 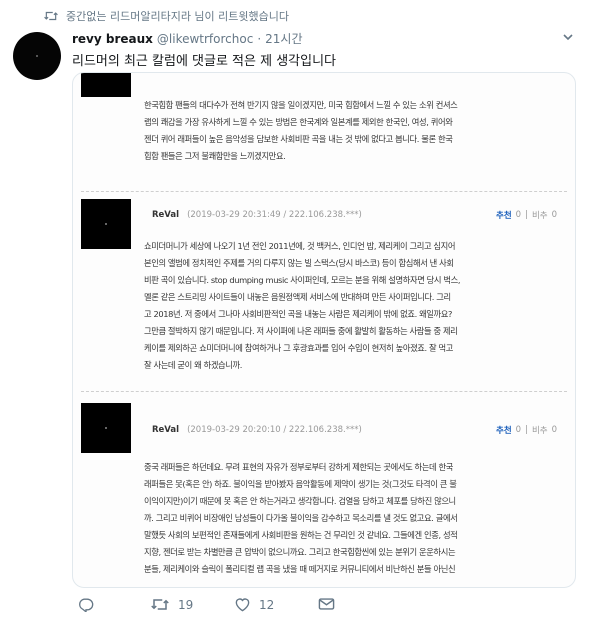 I want to click on heart-icon, so click(x=242, y=605).